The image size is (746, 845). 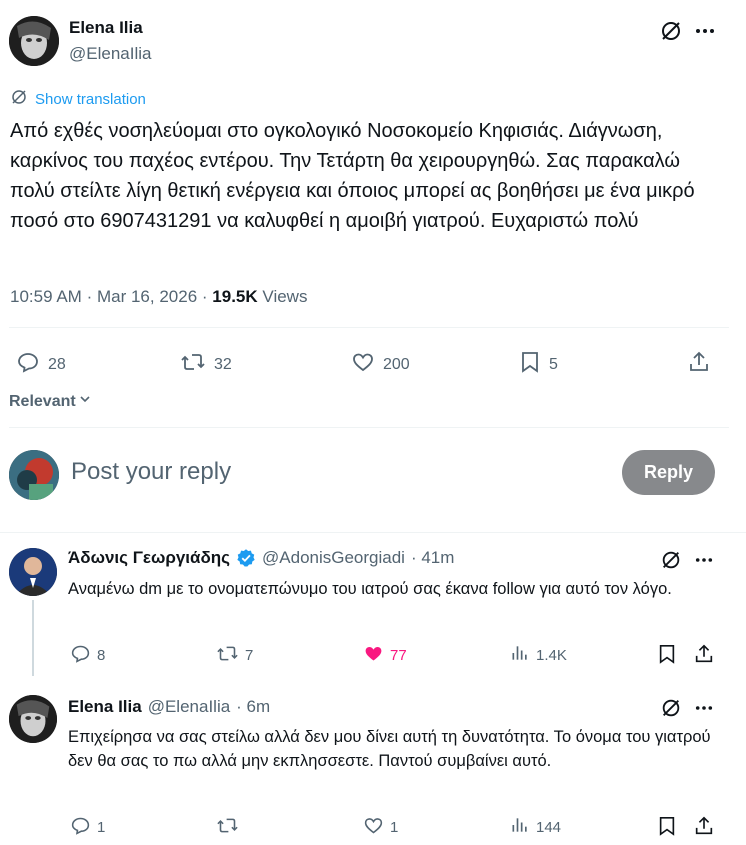 I want to click on bookmark-action: 5, so click(x=538, y=364).